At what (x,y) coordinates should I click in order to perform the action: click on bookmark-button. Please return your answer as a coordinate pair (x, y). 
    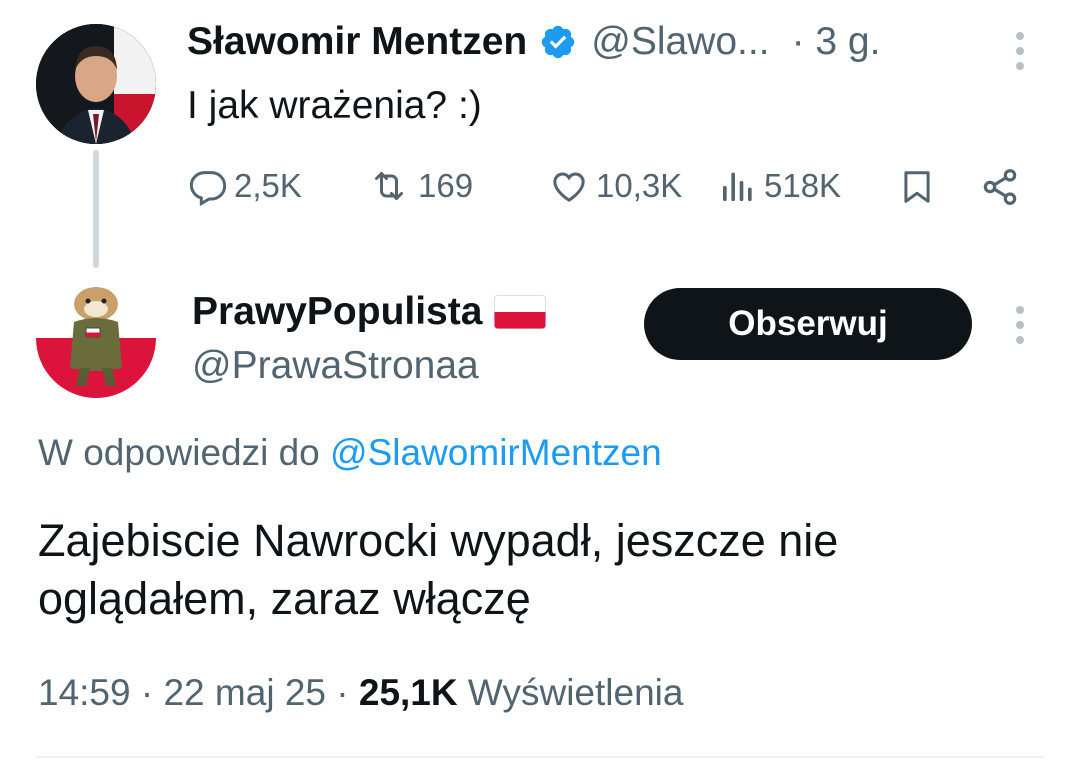
    Looking at the image, I should click on (917, 187).